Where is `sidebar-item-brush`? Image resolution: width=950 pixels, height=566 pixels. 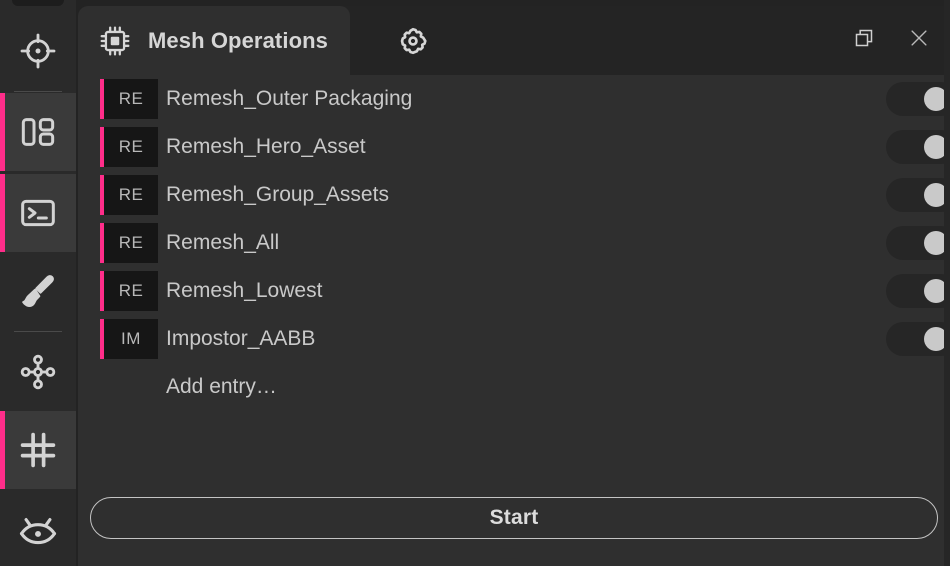
sidebar-item-brush is located at coordinates (38, 291).